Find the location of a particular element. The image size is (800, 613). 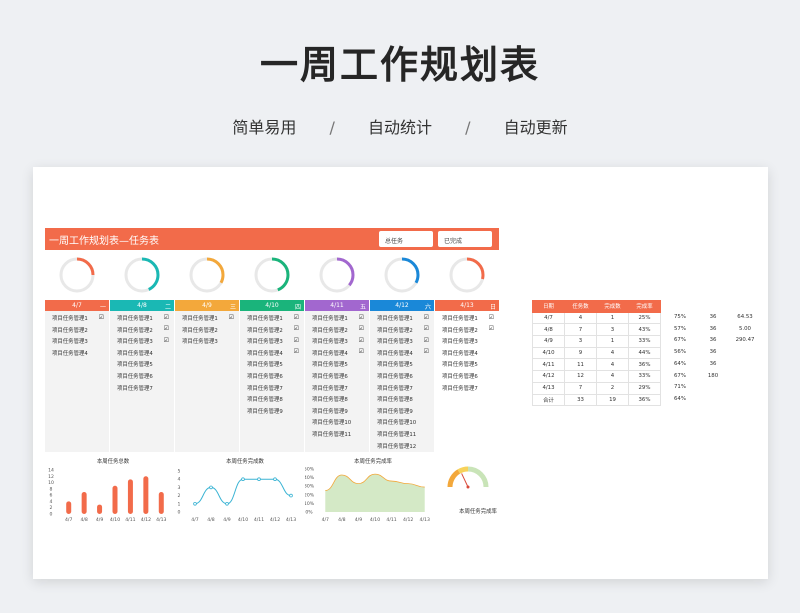

summary-cell: 4/7 is located at coordinates (548, 318).